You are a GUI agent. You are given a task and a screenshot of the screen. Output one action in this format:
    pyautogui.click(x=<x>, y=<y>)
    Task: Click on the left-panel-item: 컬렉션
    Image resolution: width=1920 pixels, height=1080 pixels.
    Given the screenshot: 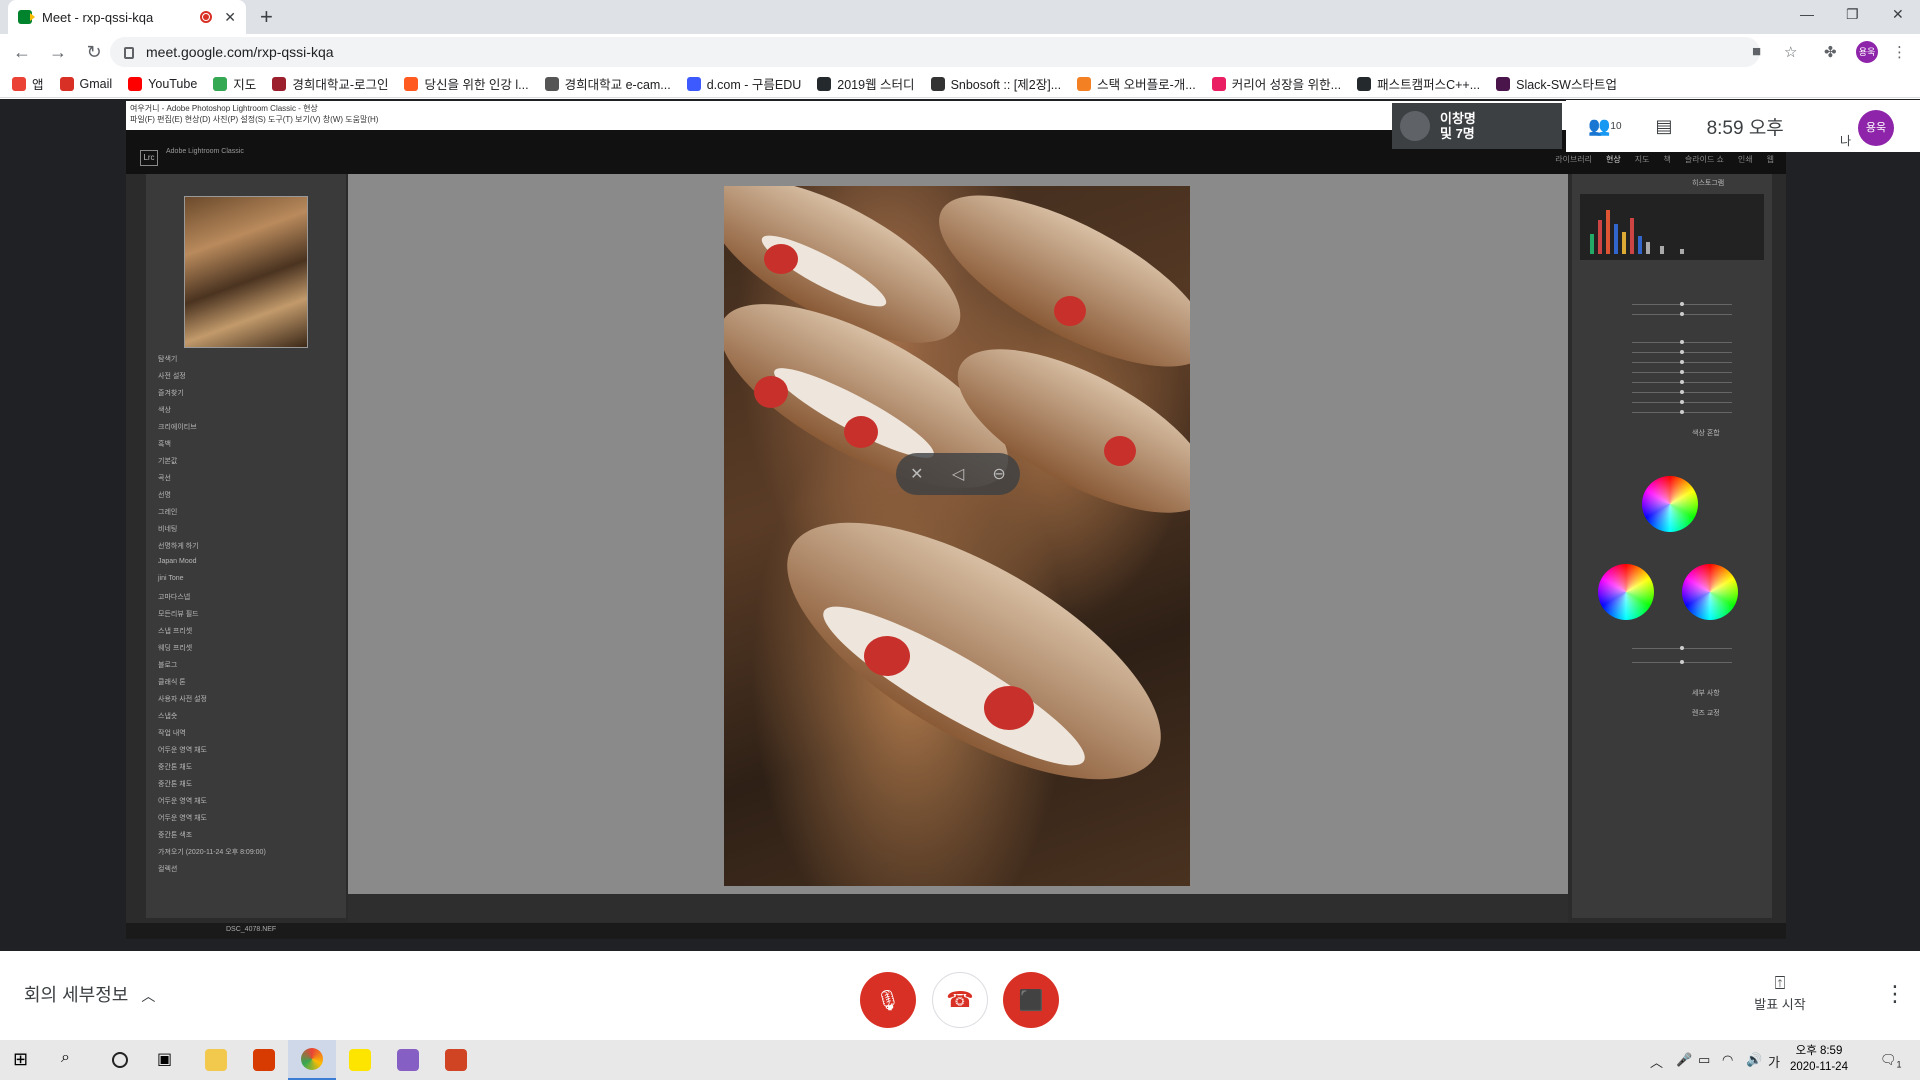 What is the action you would take?
    pyautogui.click(x=167, y=869)
    